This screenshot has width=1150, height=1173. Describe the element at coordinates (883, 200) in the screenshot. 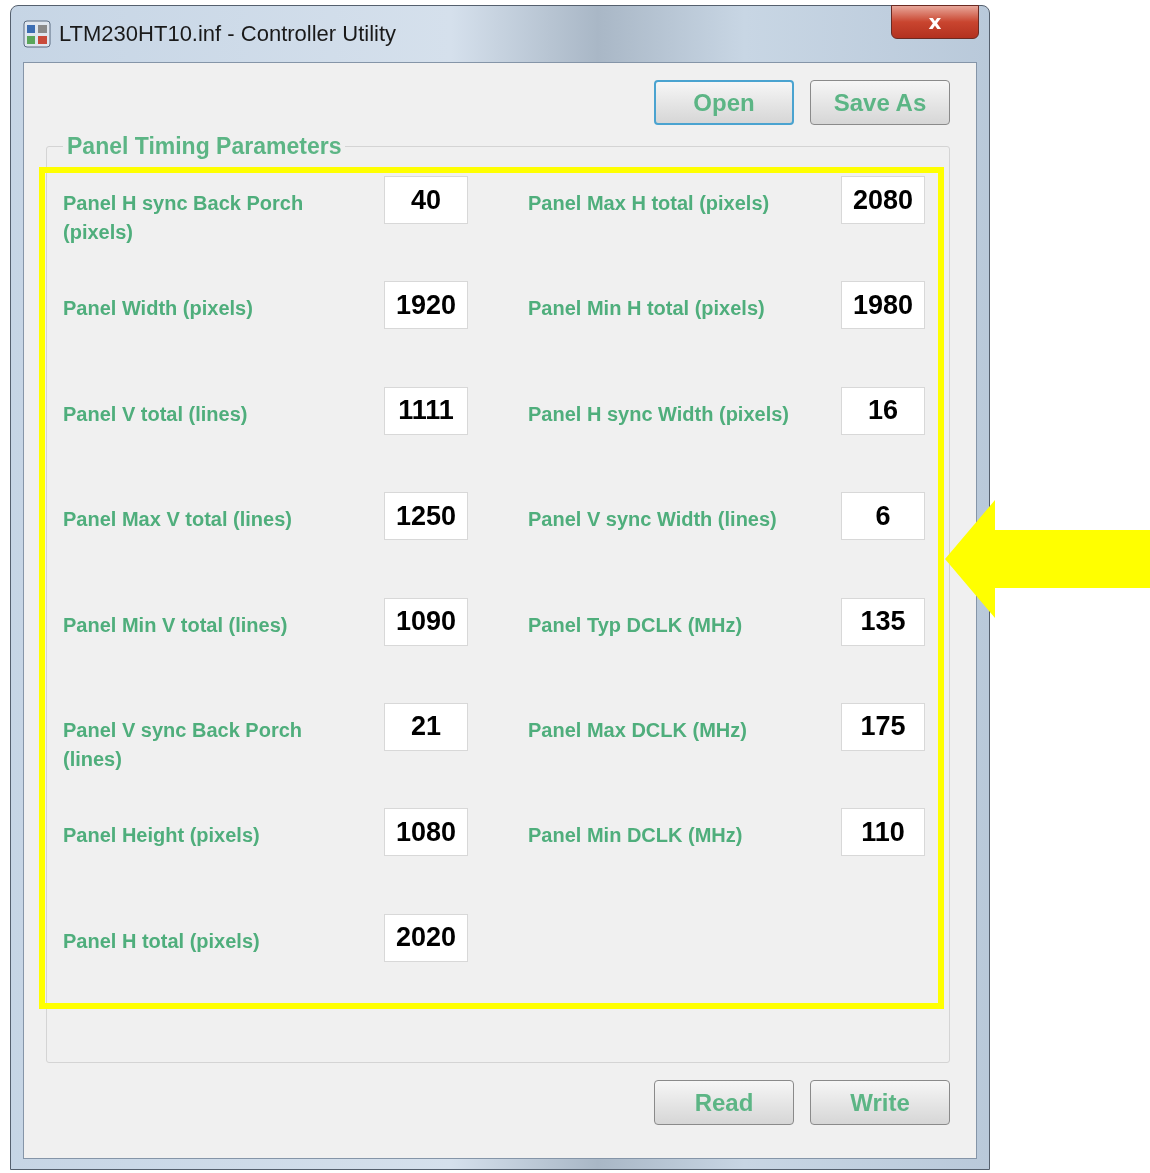

I see `input-field: 2080` at that location.